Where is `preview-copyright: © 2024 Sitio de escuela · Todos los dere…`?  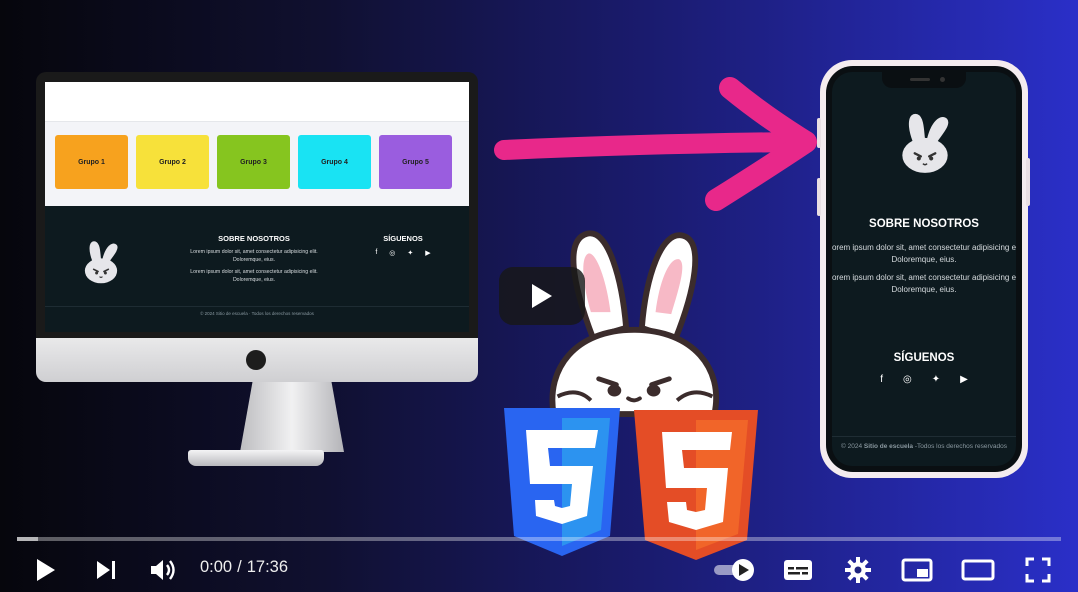
preview-copyright: © 2024 Sitio de escuela · Todos los dere… is located at coordinates (257, 311).